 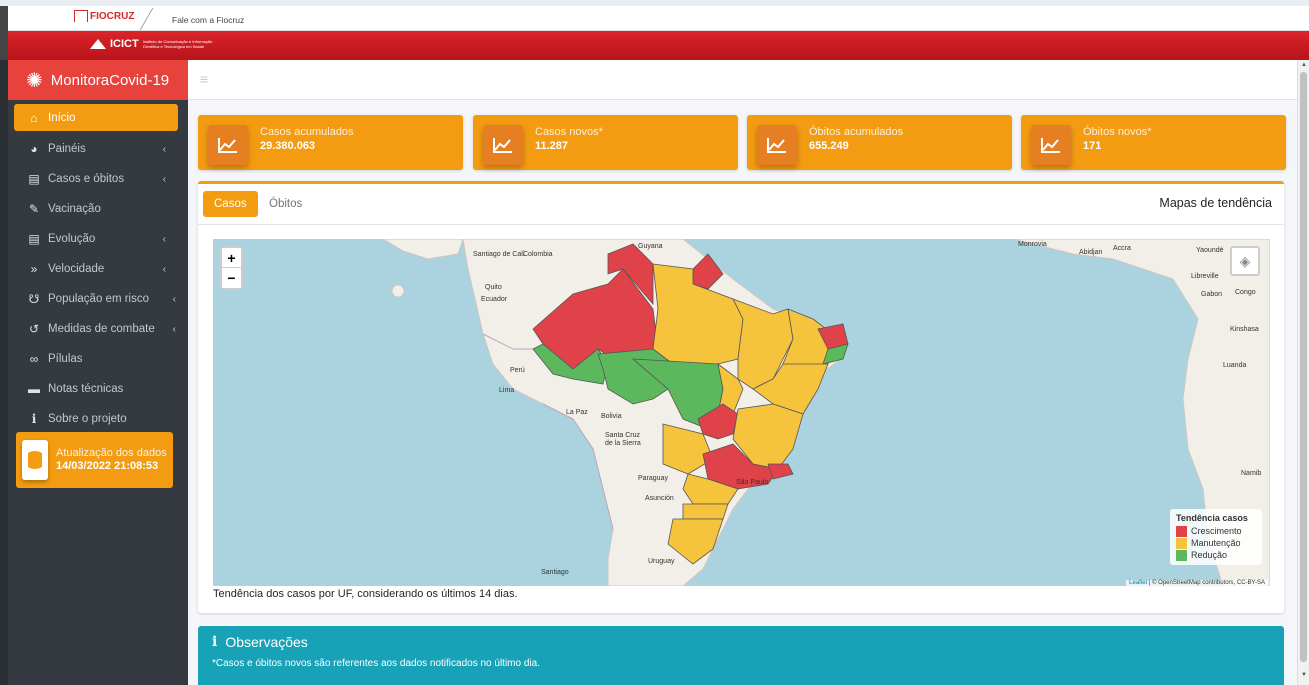 I want to click on page-scrollbar: ▲ ▼, so click(x=1303, y=372).